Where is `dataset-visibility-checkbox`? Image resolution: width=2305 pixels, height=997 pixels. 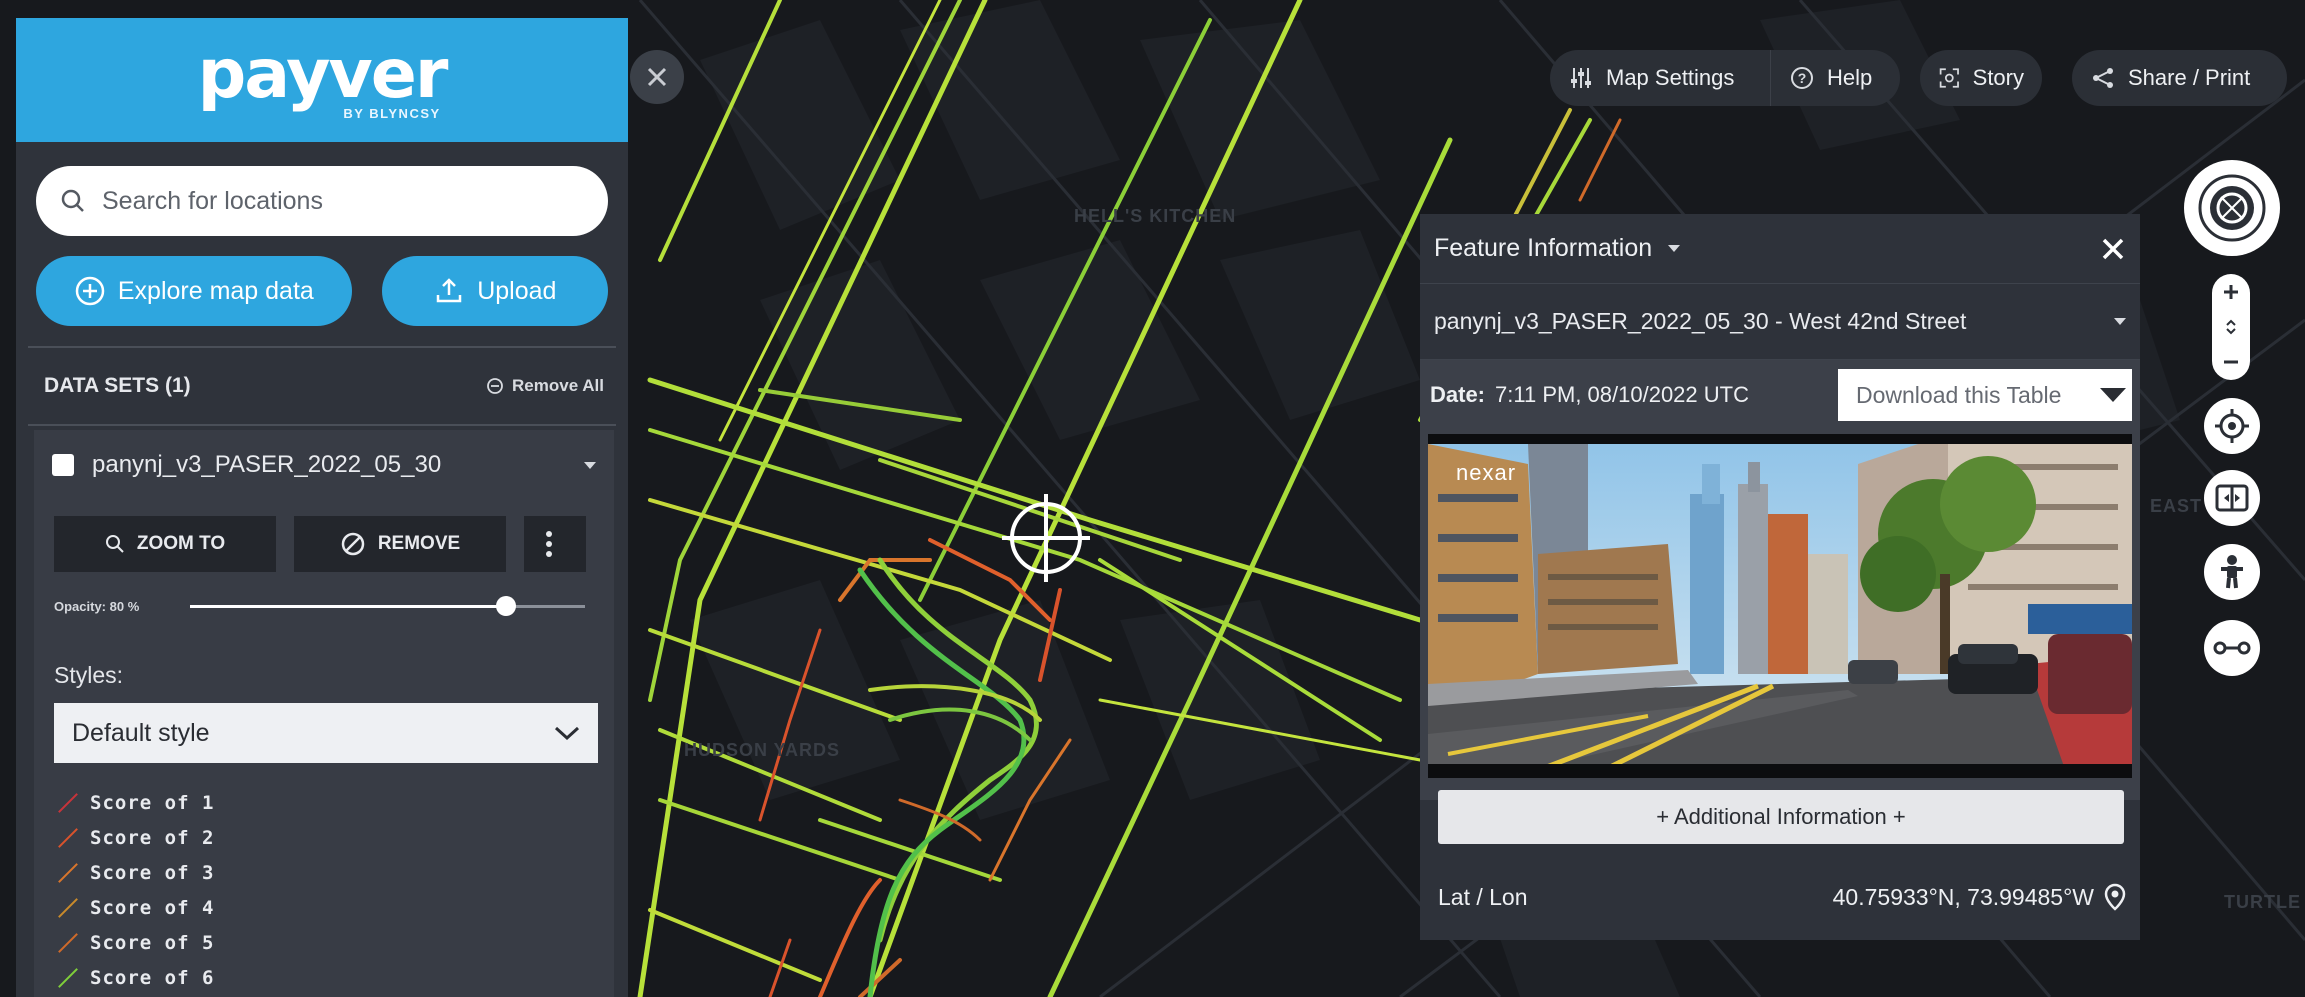
dataset-visibility-checkbox is located at coordinates (63, 465).